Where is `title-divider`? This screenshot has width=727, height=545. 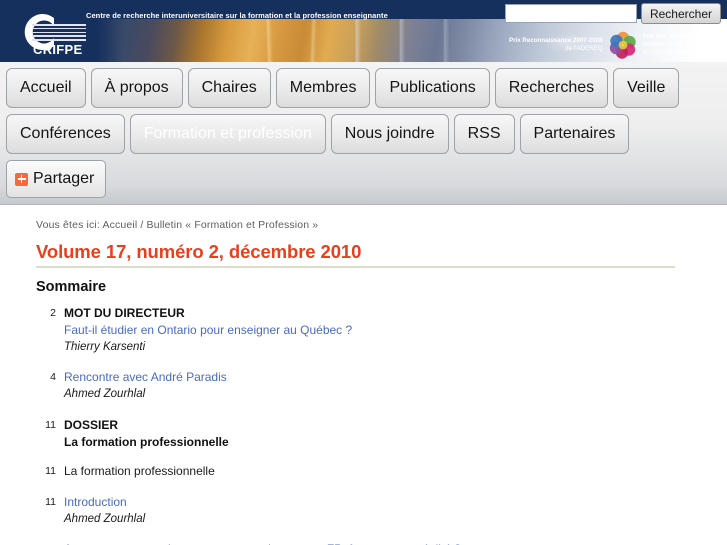
title-divider is located at coordinates (355, 267).